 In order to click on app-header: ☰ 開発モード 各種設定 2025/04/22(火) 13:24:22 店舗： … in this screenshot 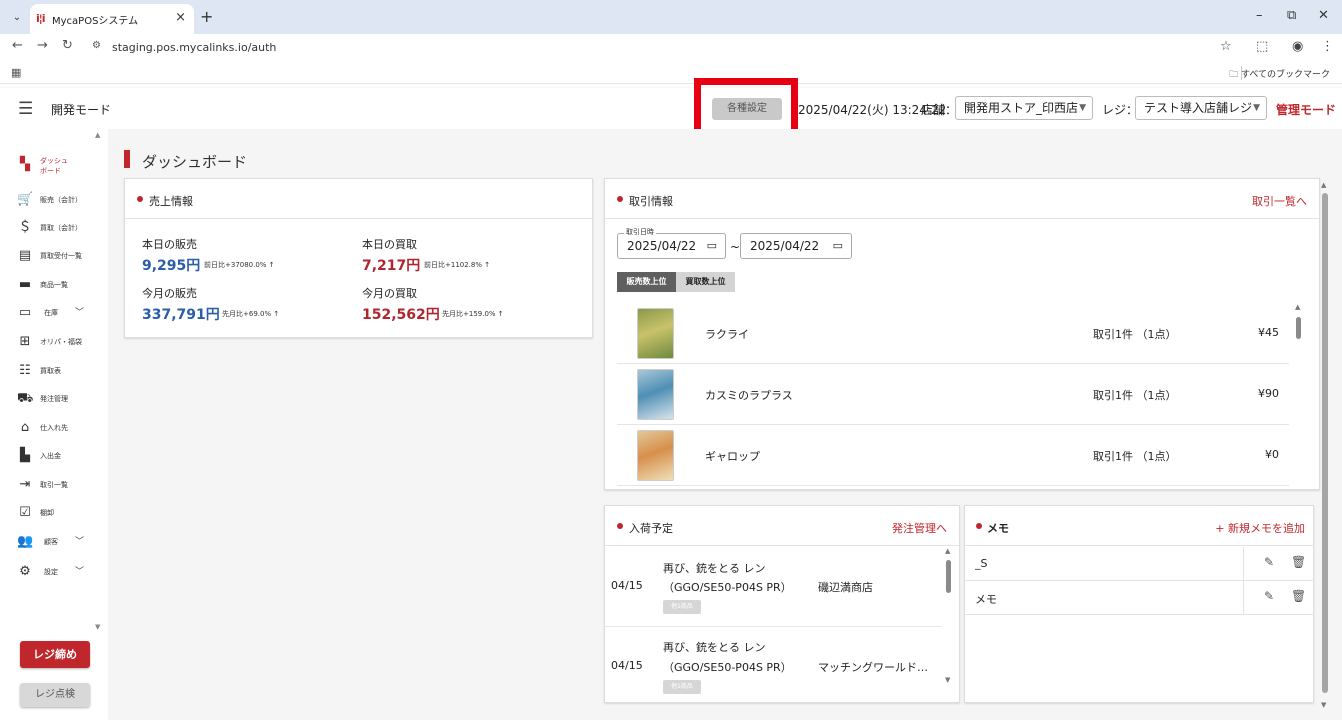, I will do `click(671, 109)`.